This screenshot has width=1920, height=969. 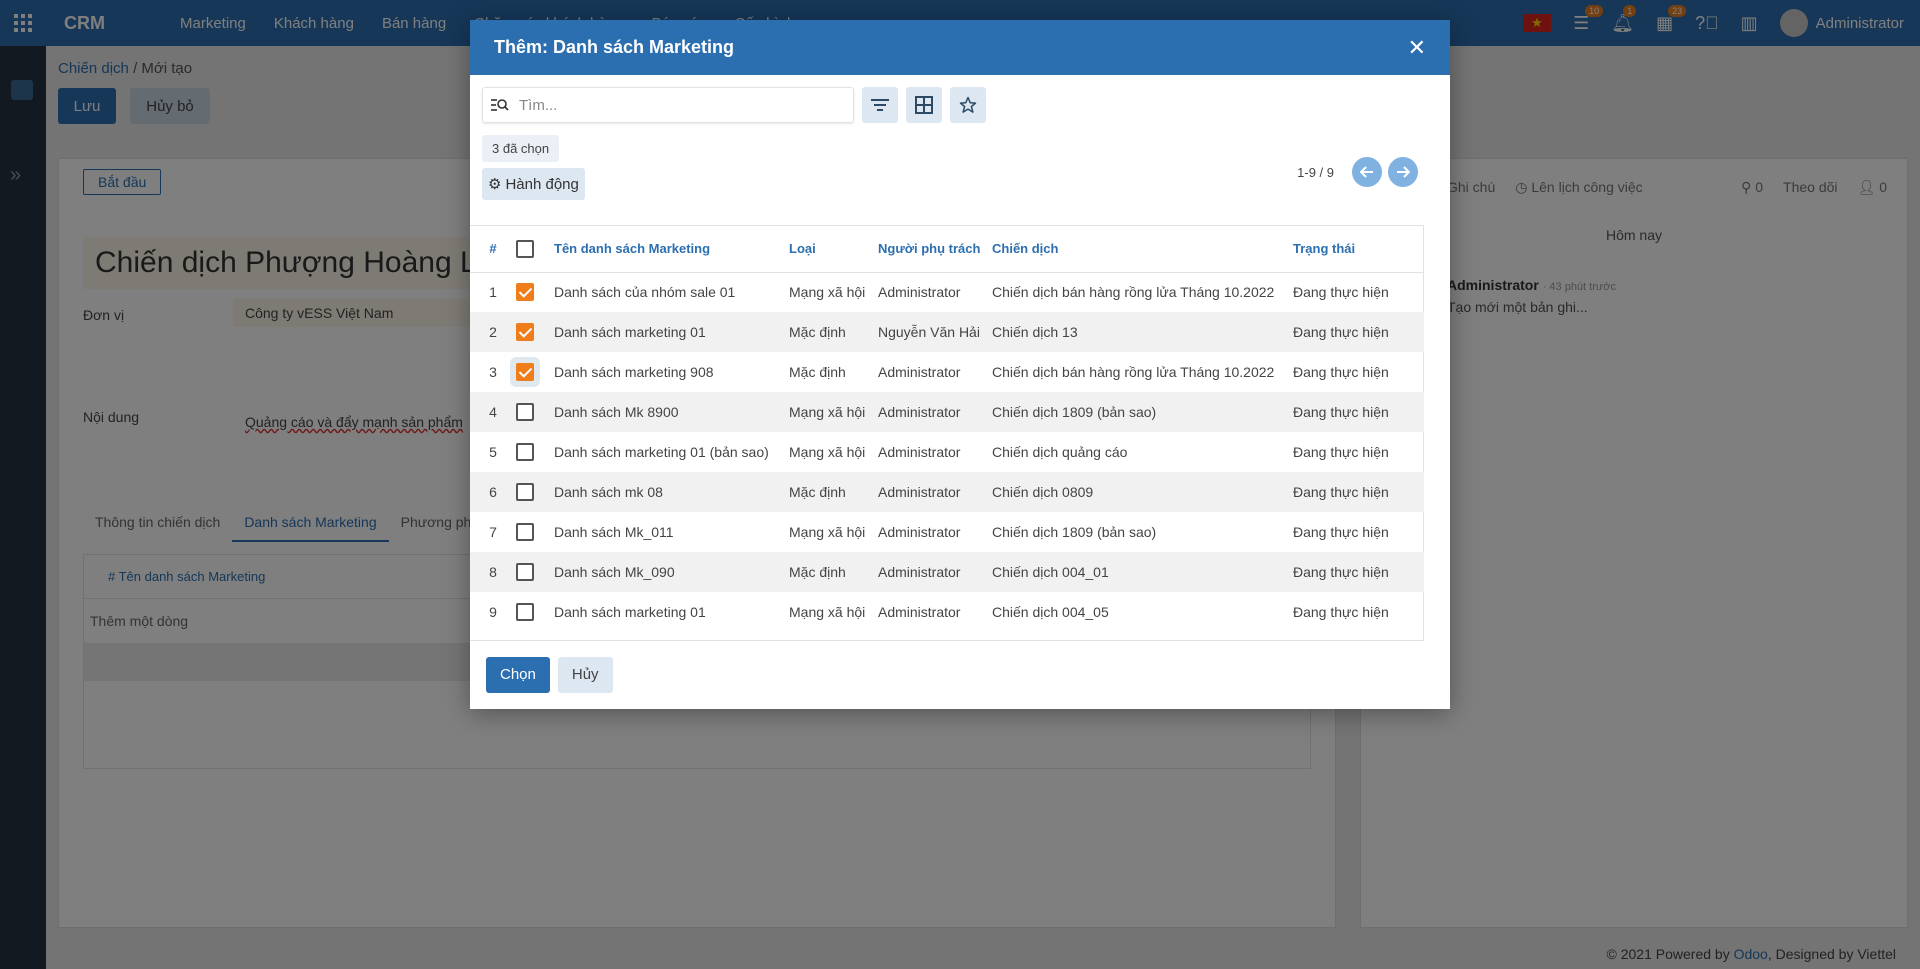 What do you see at coordinates (671, 249) in the screenshot?
I see `col-name: Tên danh sách Marketing` at bounding box center [671, 249].